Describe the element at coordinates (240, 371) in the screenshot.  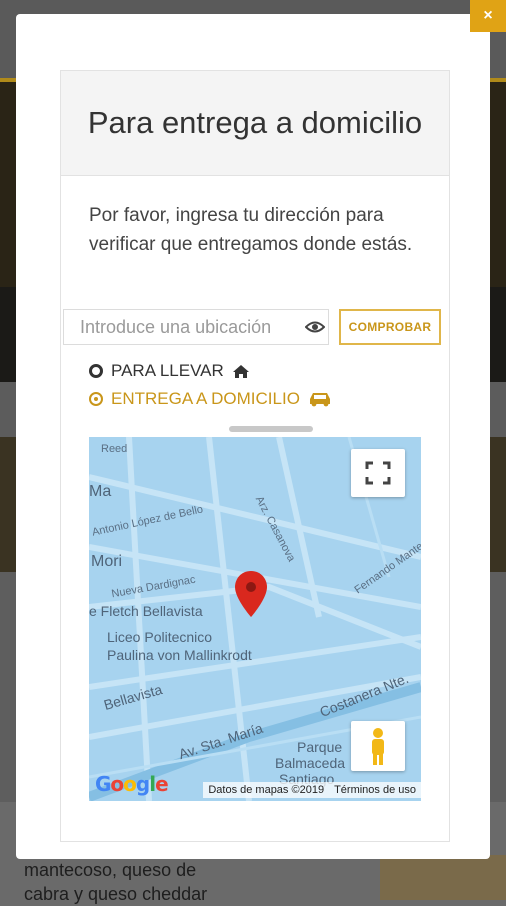
I see `home-icon` at that location.